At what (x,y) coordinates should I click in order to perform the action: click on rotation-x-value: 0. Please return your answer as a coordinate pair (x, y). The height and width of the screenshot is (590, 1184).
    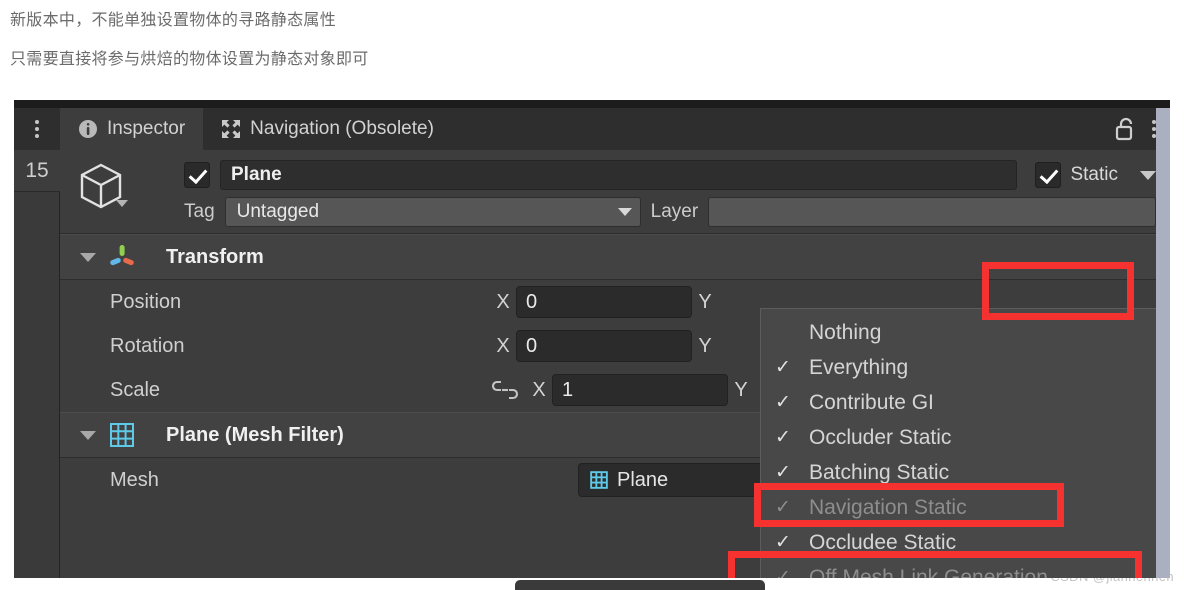
    Looking at the image, I should click on (532, 345).